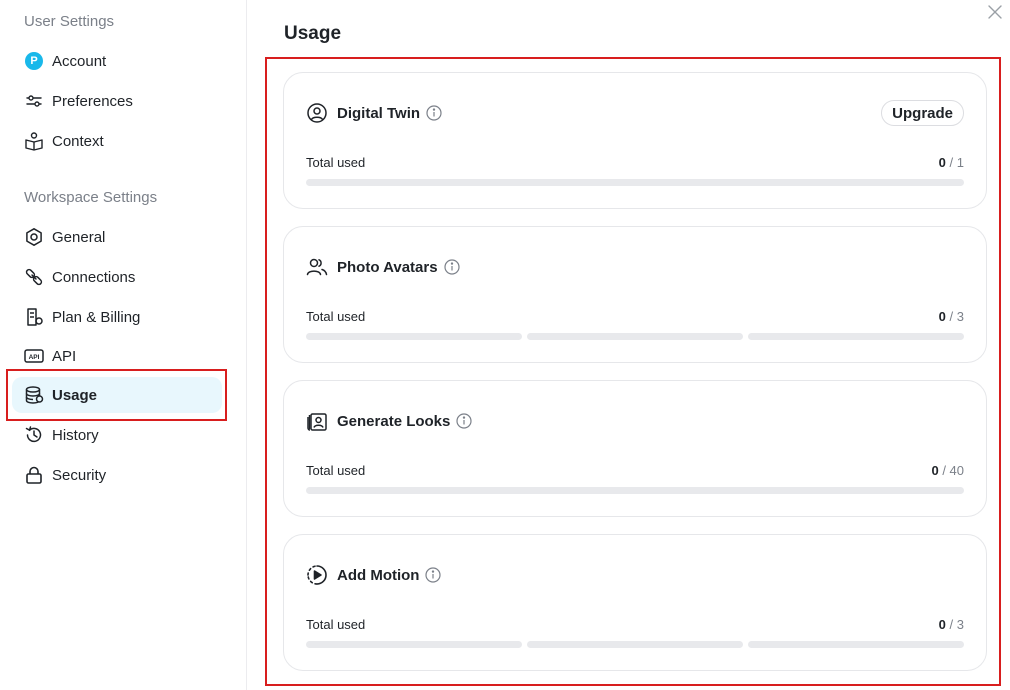  Describe the element at coordinates (394, 421) in the screenshot. I see `card-title: Generate Looks` at that location.